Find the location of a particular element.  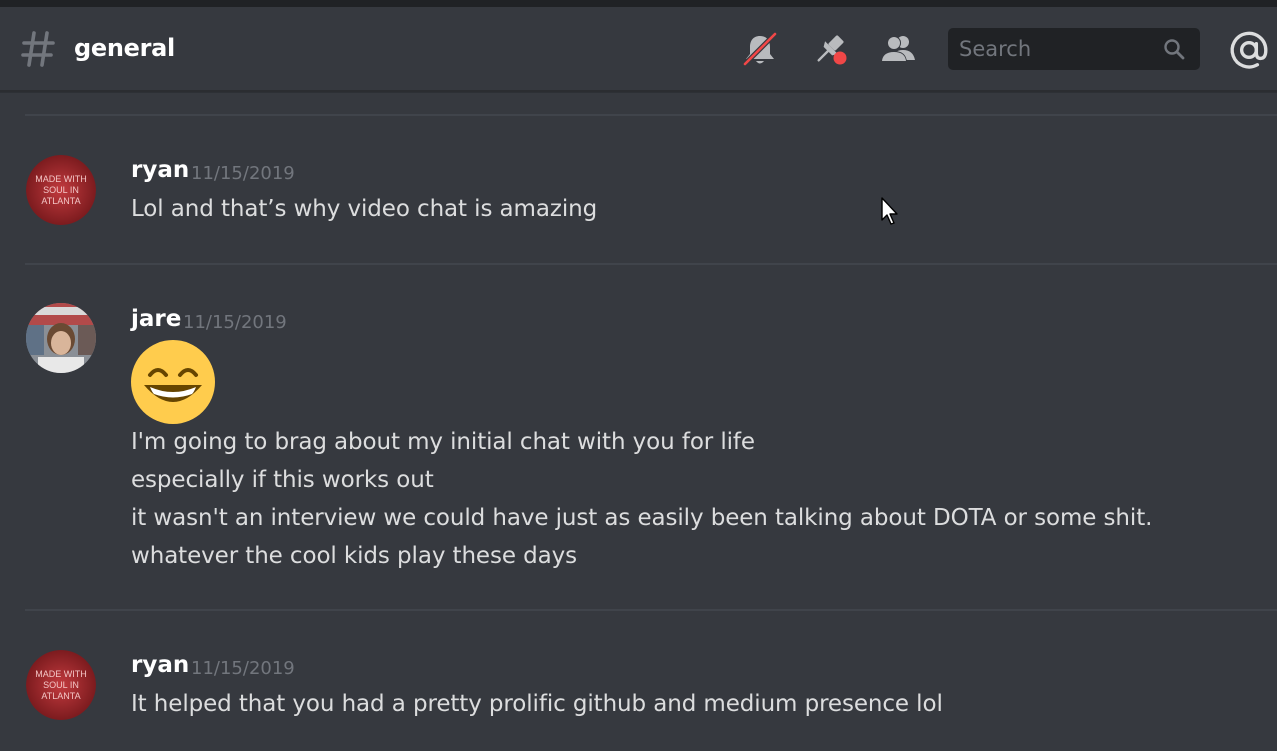

message-text: especially if this works out is located at coordinates (282, 480).